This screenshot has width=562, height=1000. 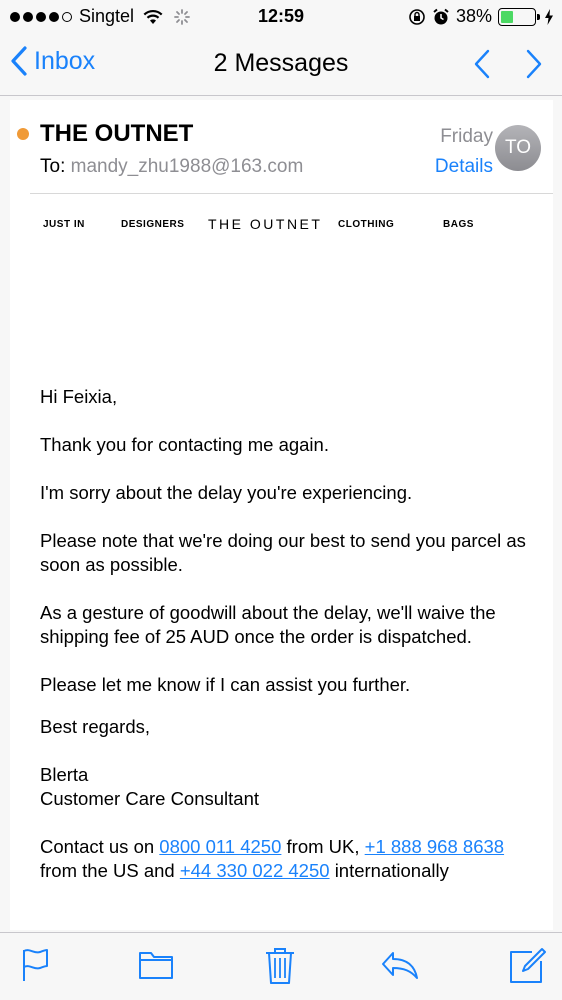 What do you see at coordinates (23, 134) in the screenshot?
I see `unread-indicator` at bounding box center [23, 134].